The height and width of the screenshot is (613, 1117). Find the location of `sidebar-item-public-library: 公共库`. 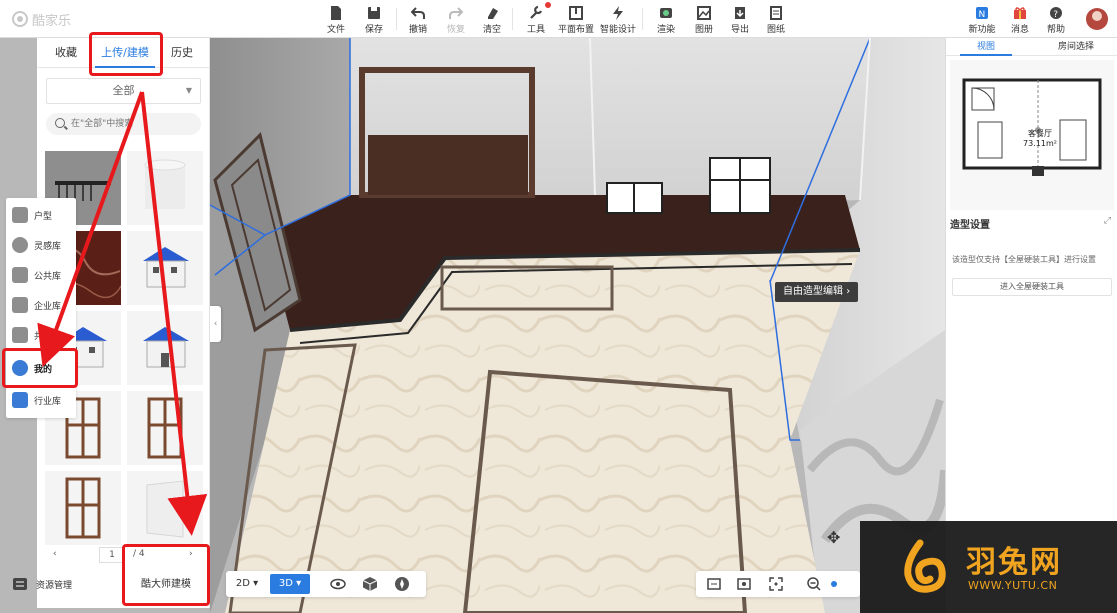

sidebar-item-public-library: 公共库 is located at coordinates (41, 275).